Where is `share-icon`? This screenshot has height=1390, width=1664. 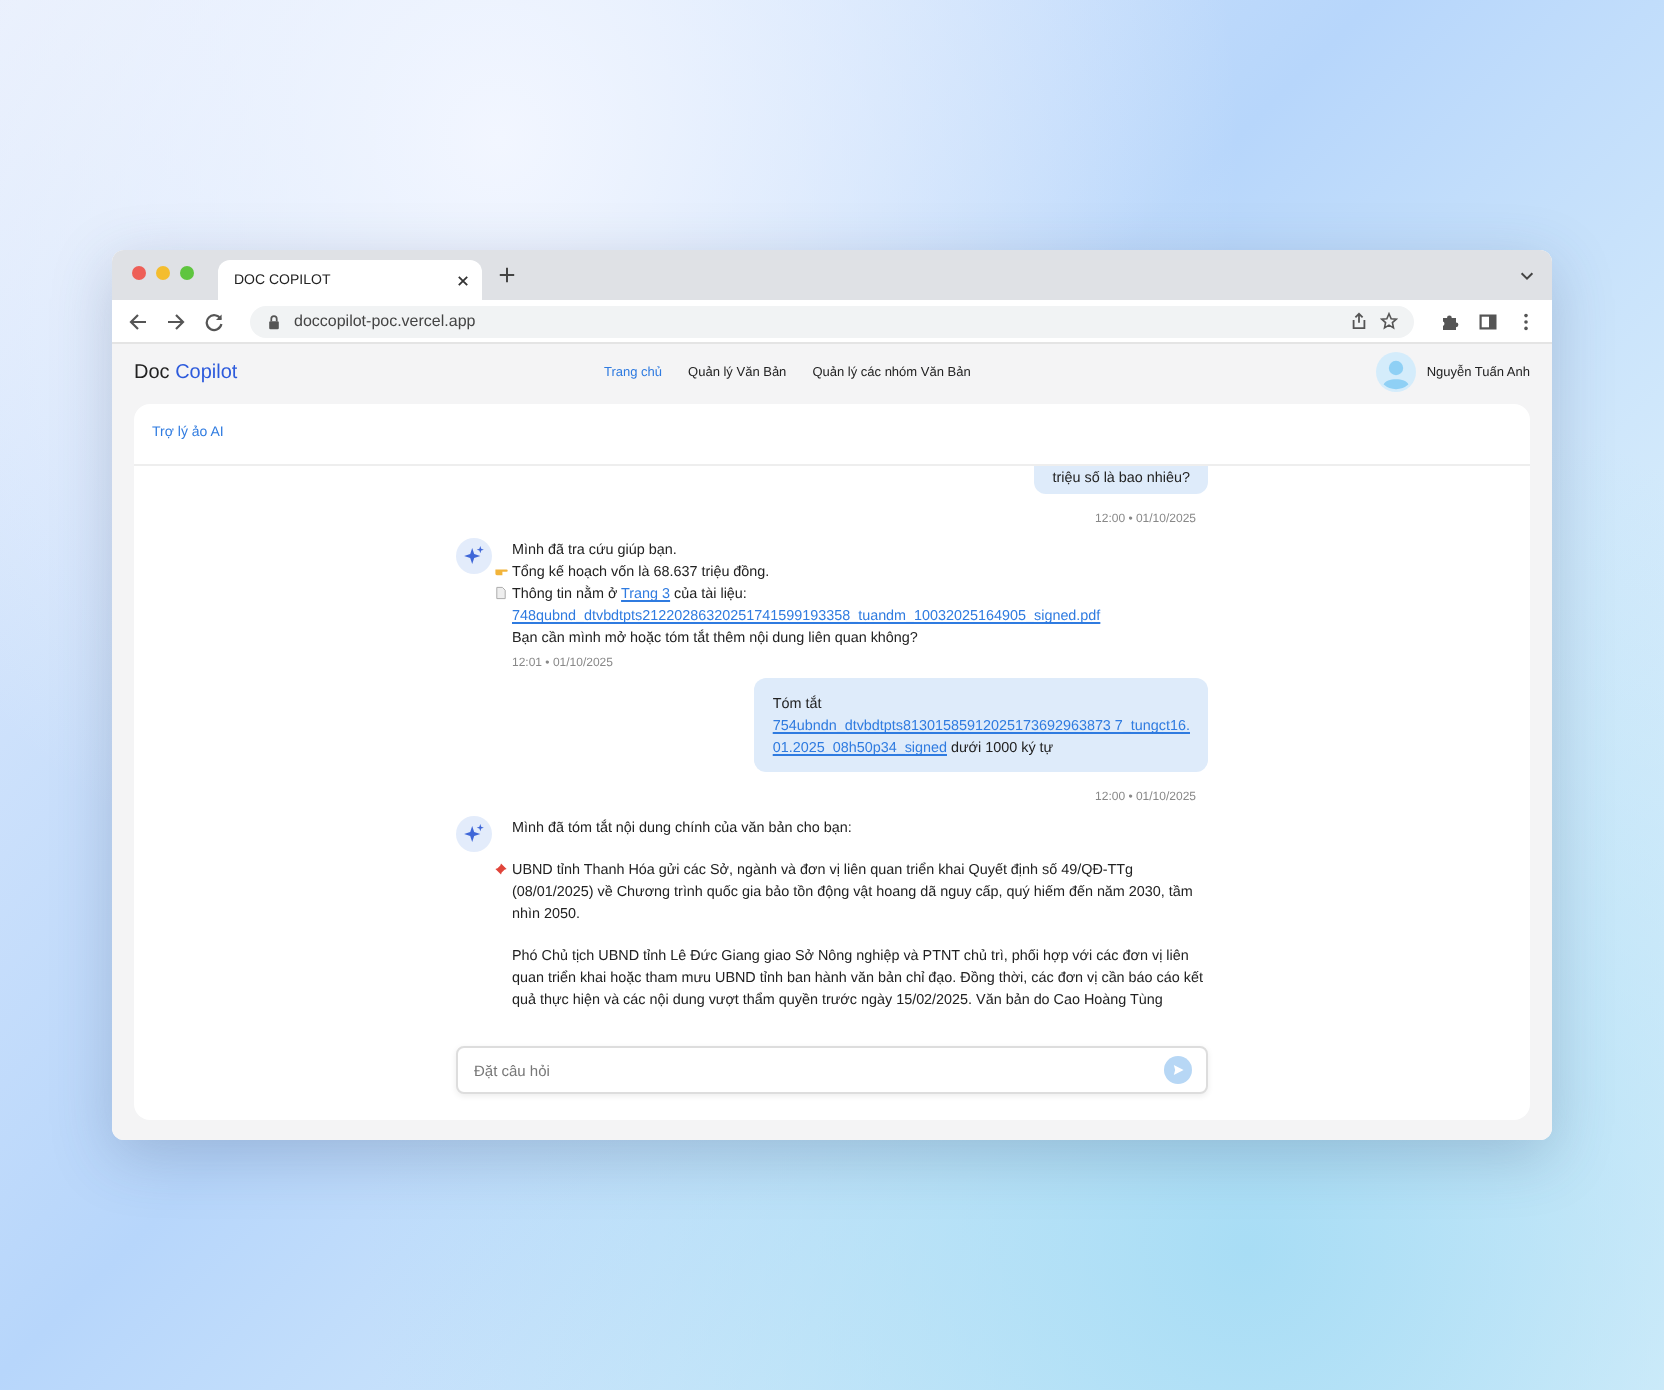 share-icon is located at coordinates (1359, 321).